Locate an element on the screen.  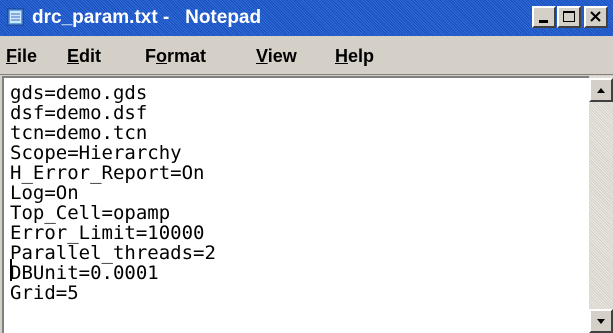
scroll-up-button is located at coordinates (601, 90).